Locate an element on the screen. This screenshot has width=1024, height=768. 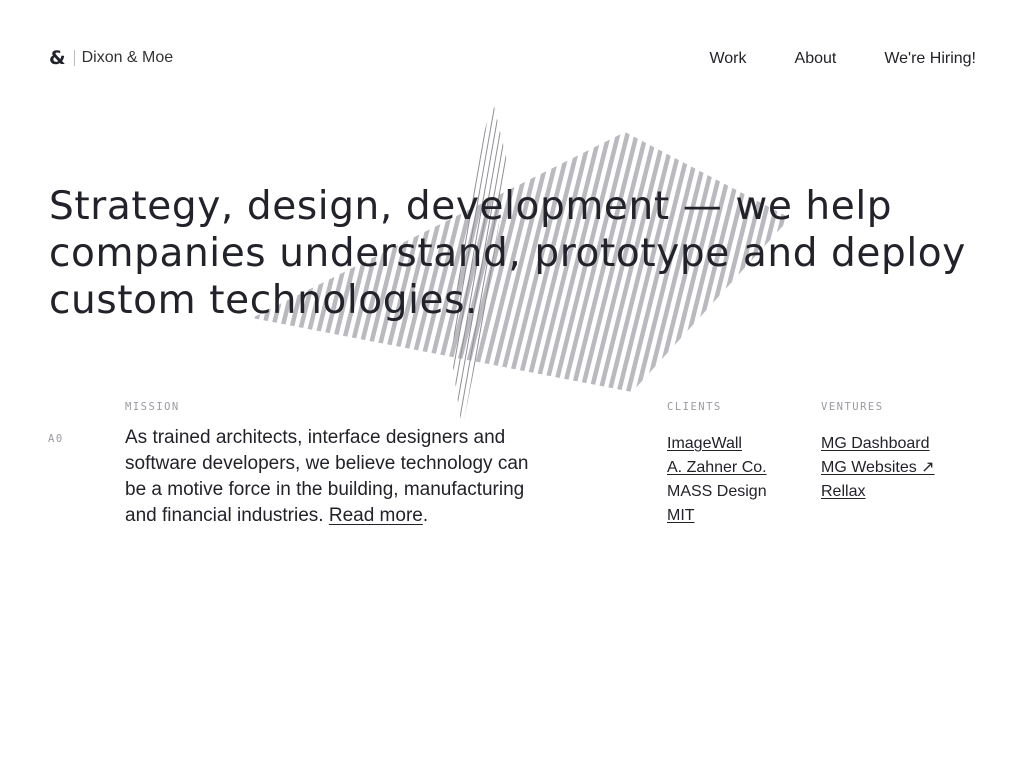
list-item: MG Websites ↗ is located at coordinates (878, 468).